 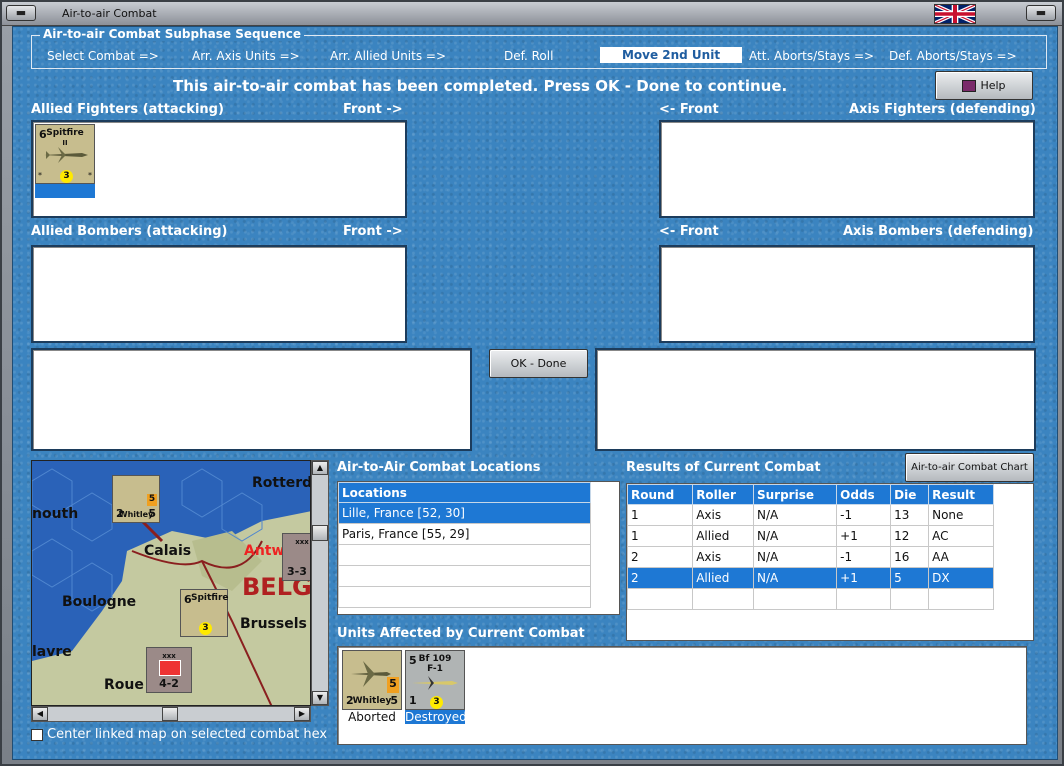 I want to click on results-cell: 5, so click(x=910, y=578).